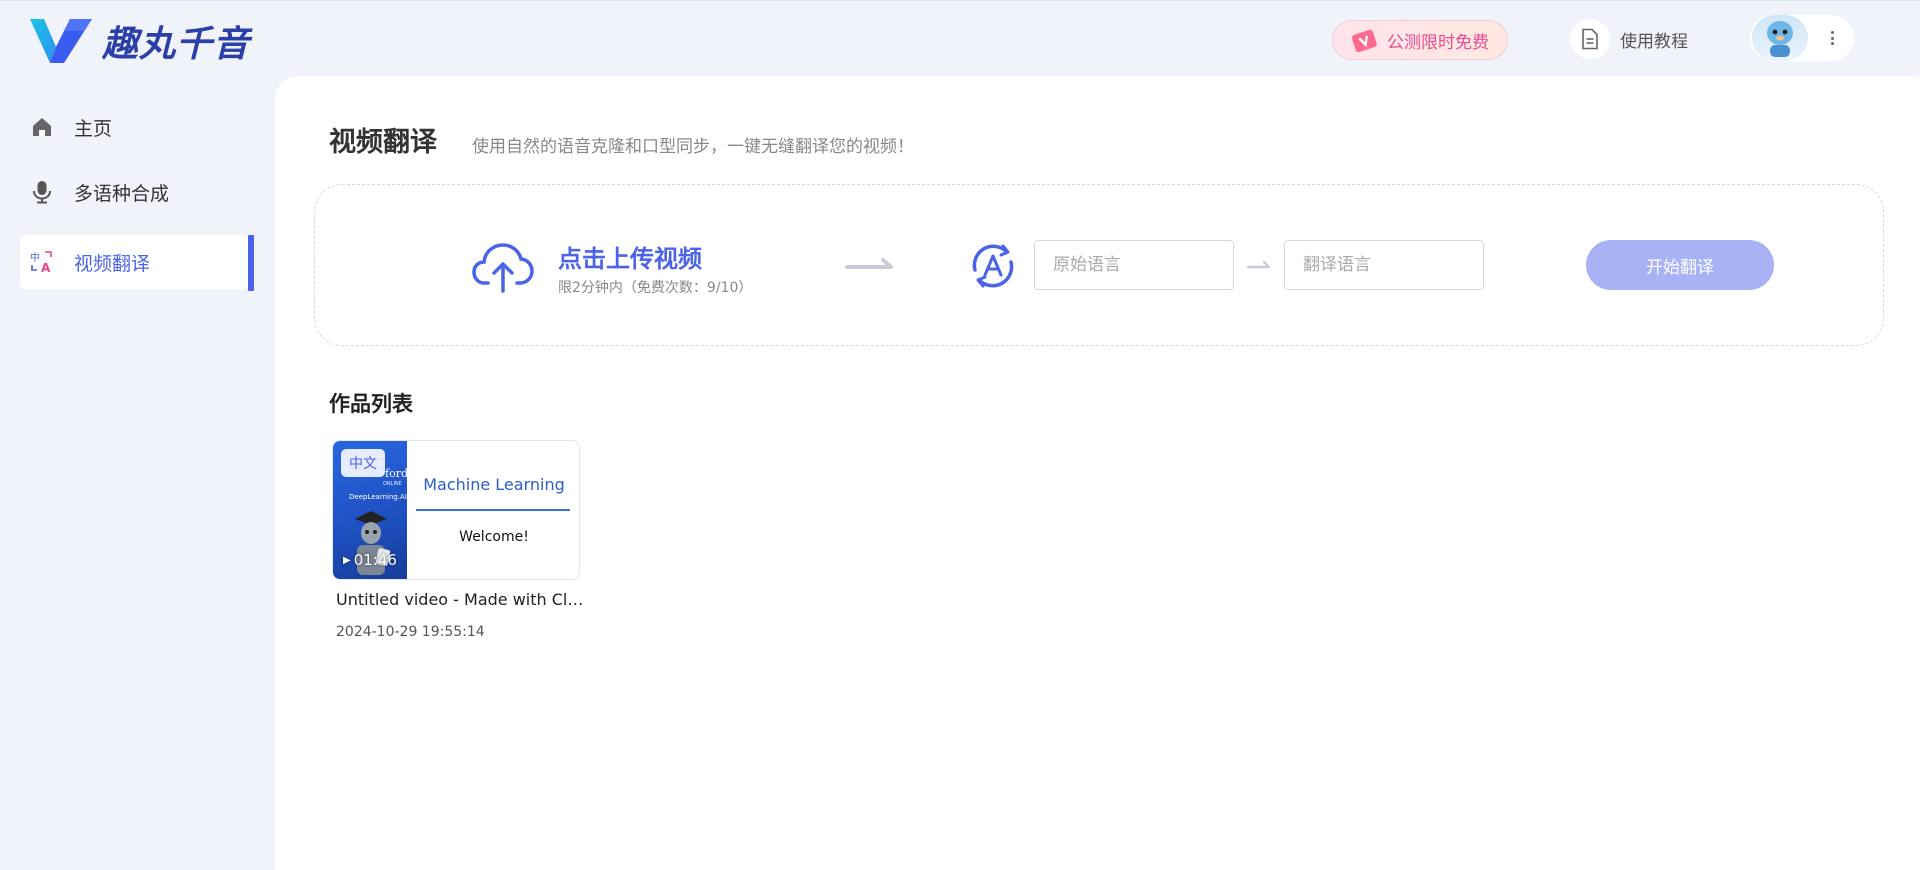  I want to click on arrow-right-icon, so click(869, 263).